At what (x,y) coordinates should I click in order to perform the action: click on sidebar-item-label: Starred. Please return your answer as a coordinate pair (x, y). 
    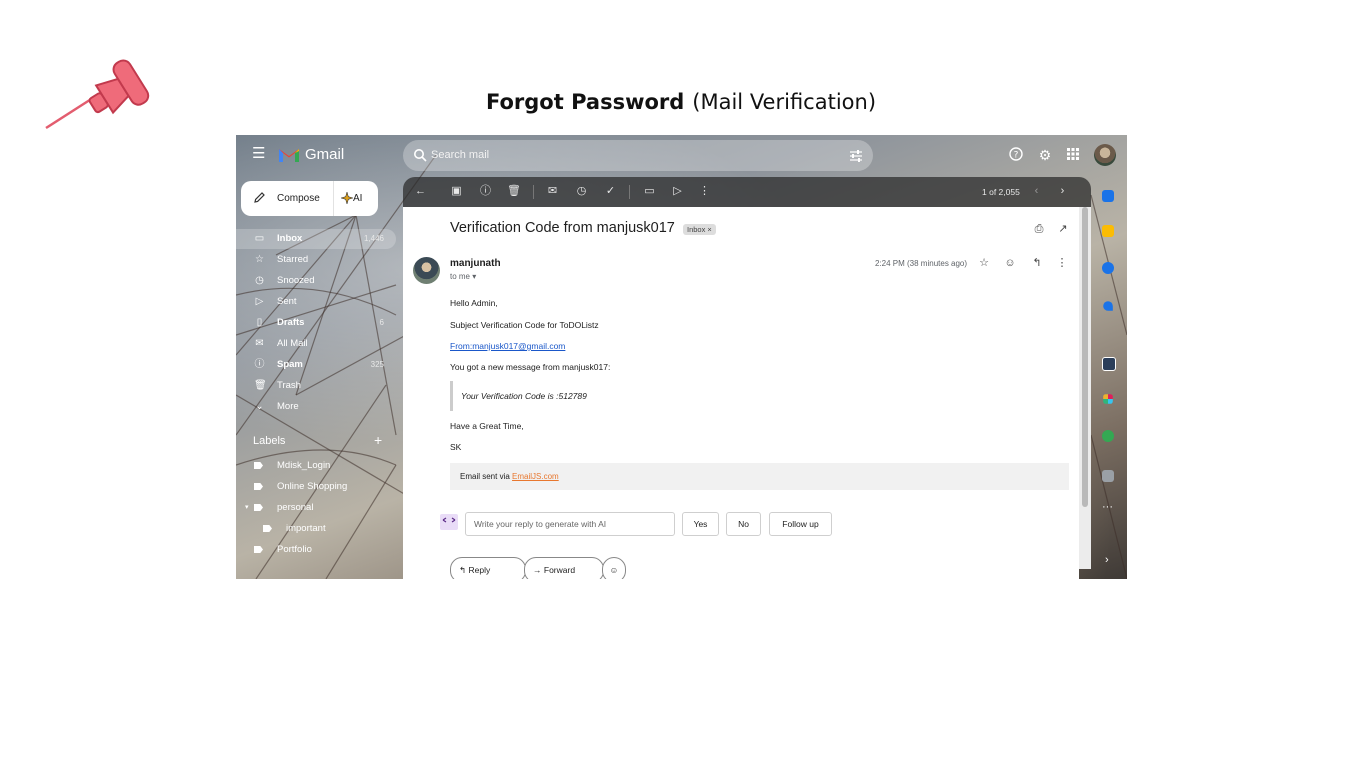
    Looking at the image, I should click on (293, 259).